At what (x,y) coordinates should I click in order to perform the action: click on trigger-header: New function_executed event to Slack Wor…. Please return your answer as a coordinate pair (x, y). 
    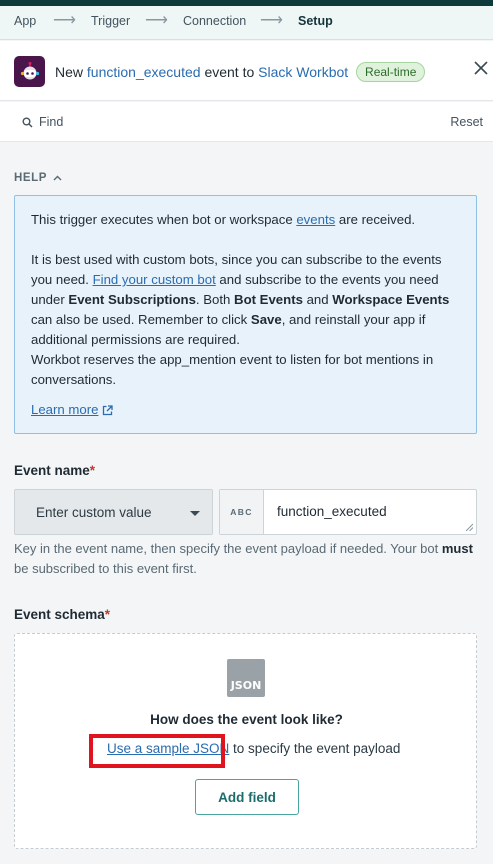
    Looking at the image, I should click on (246, 71).